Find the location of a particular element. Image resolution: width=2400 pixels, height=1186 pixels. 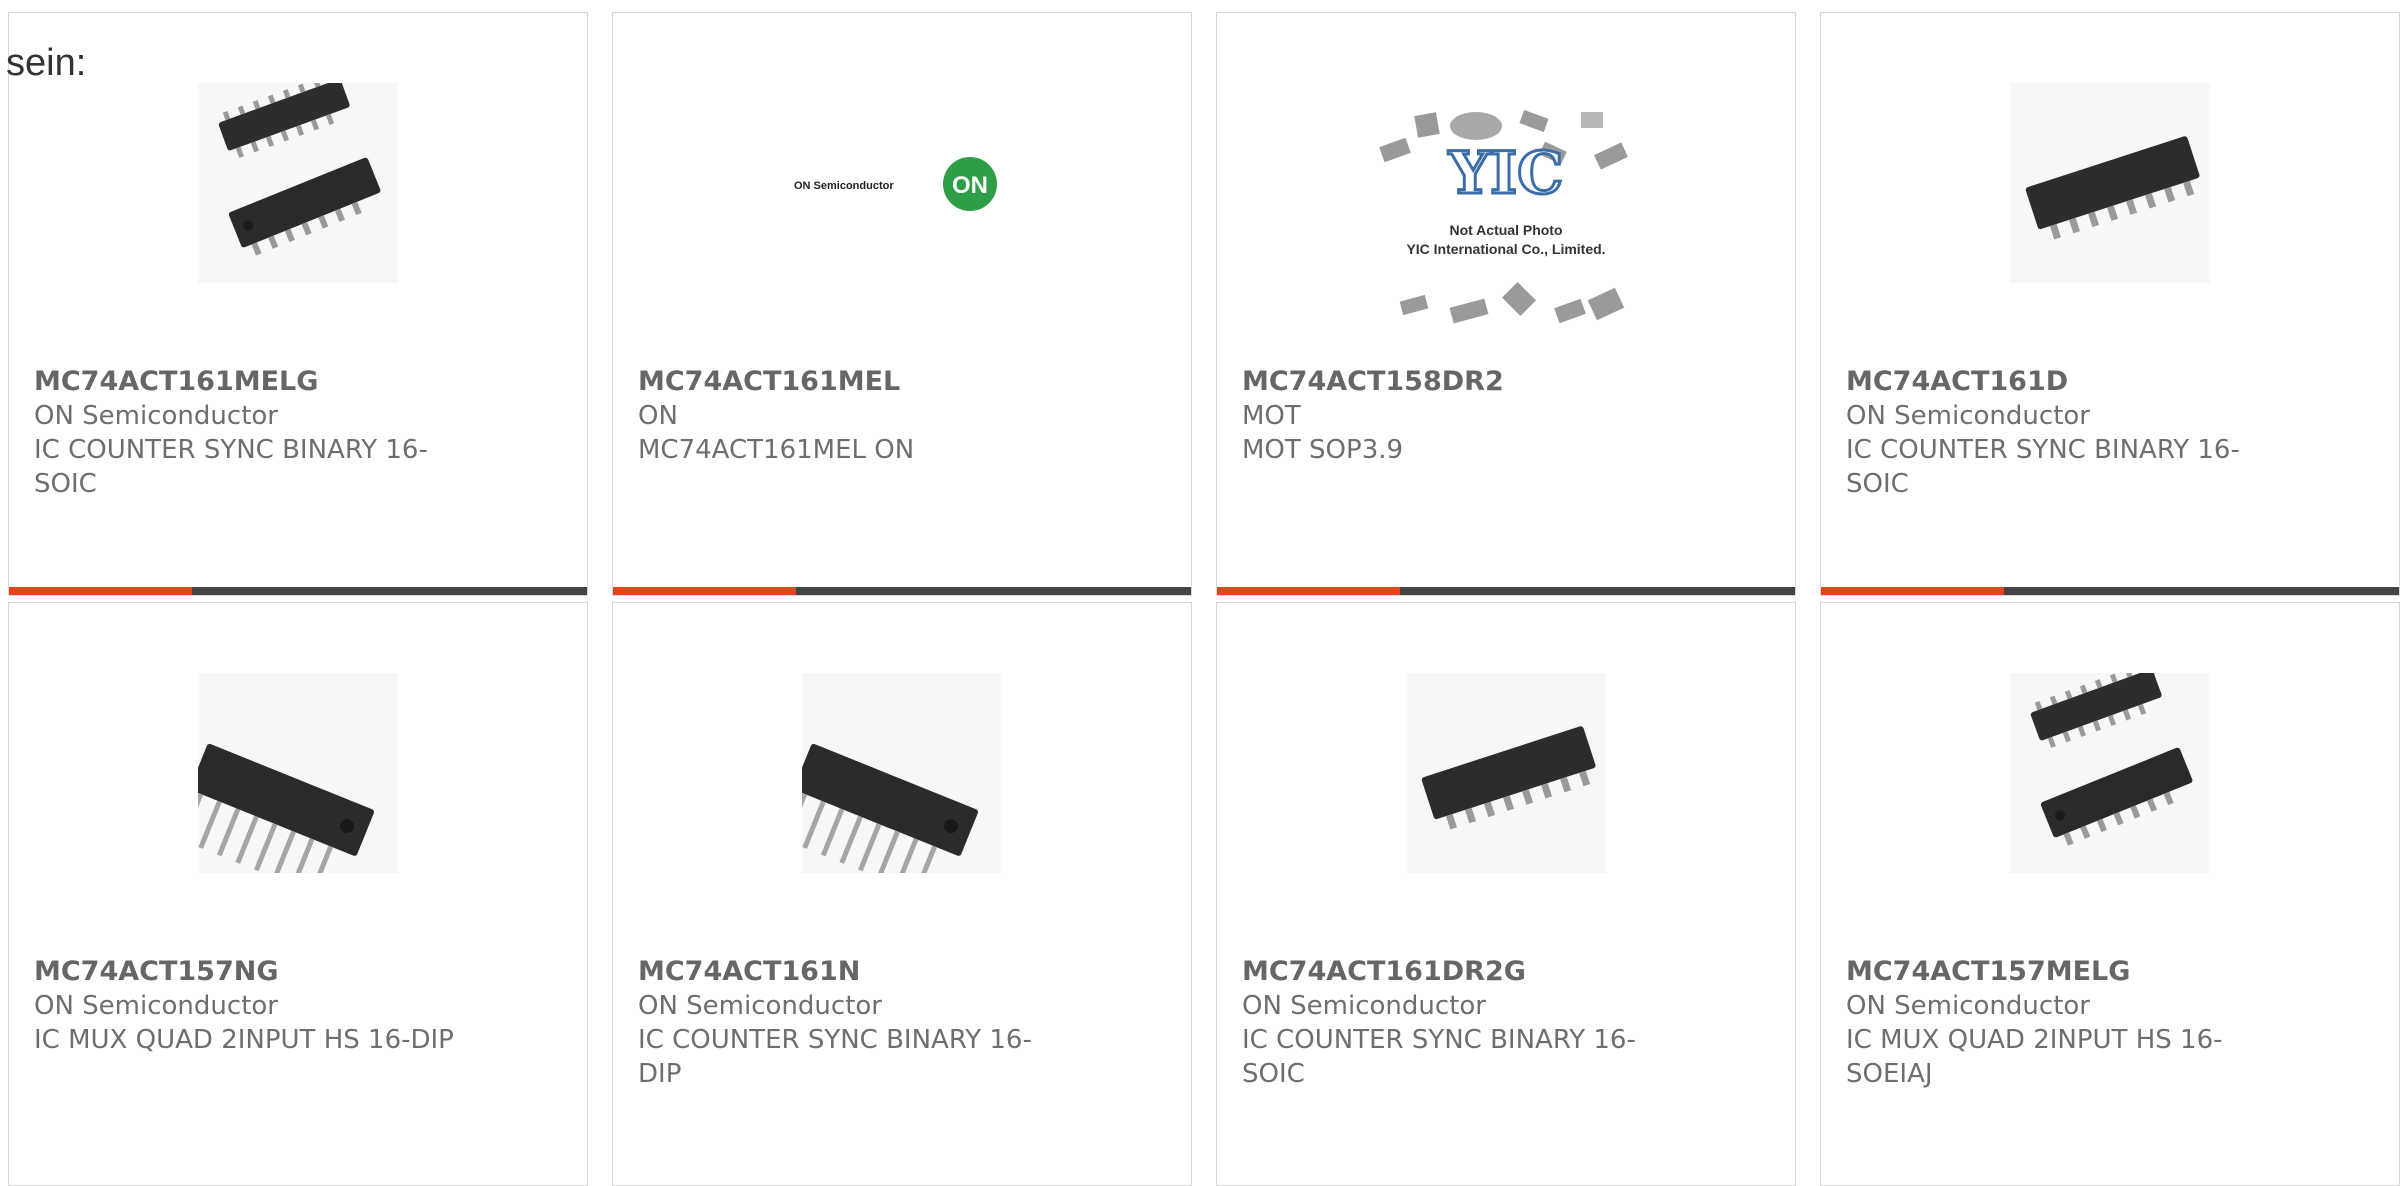

description: MOT SOP3.9 is located at coordinates (1323, 450).